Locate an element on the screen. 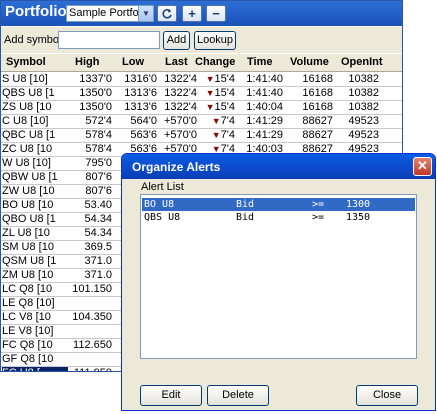 Image resolution: width=437 pixels, height=414 pixels. cell-high: 795'0 is located at coordinates (98, 163).